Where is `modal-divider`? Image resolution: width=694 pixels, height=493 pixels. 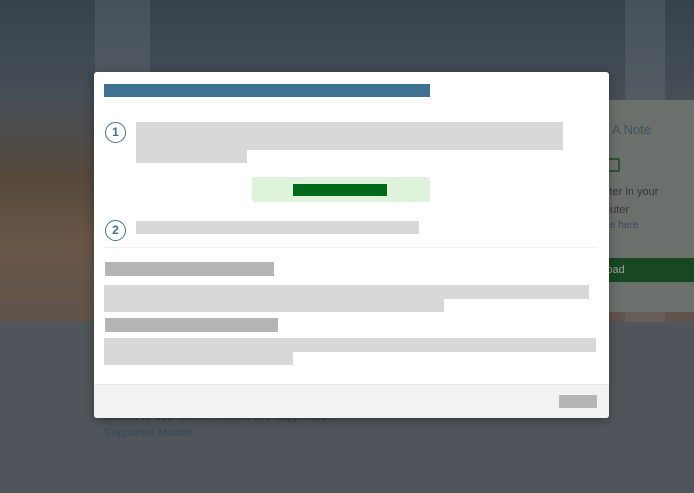 modal-divider is located at coordinates (351, 247).